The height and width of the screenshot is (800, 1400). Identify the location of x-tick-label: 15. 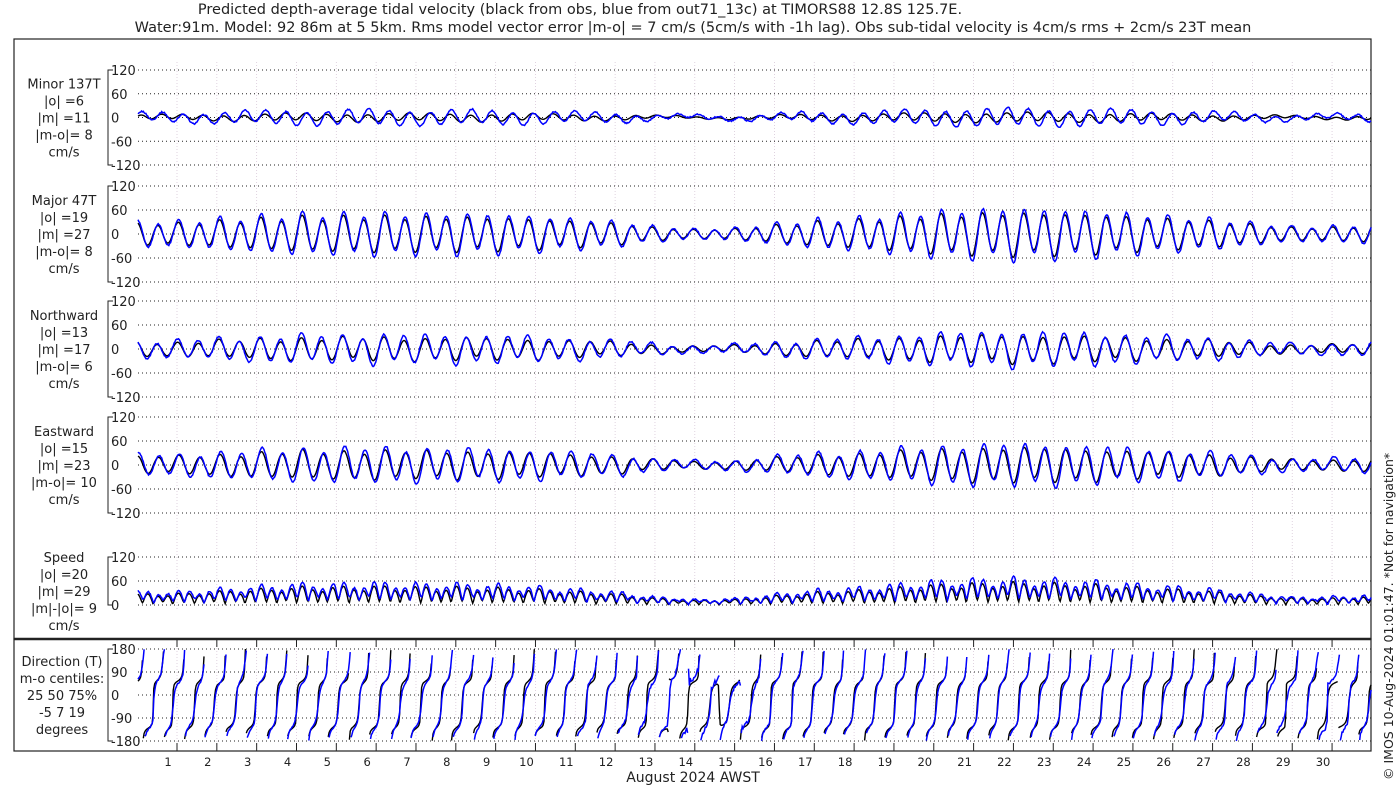
(725, 762).